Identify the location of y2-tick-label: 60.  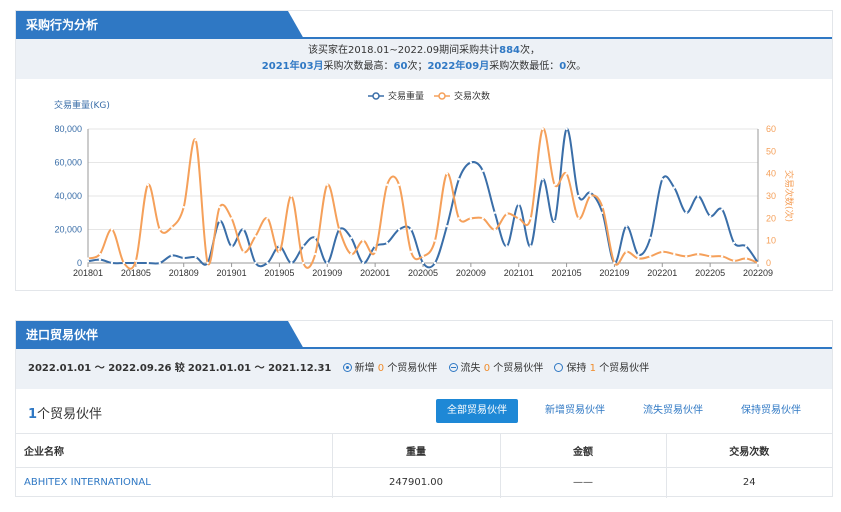
(771, 129).